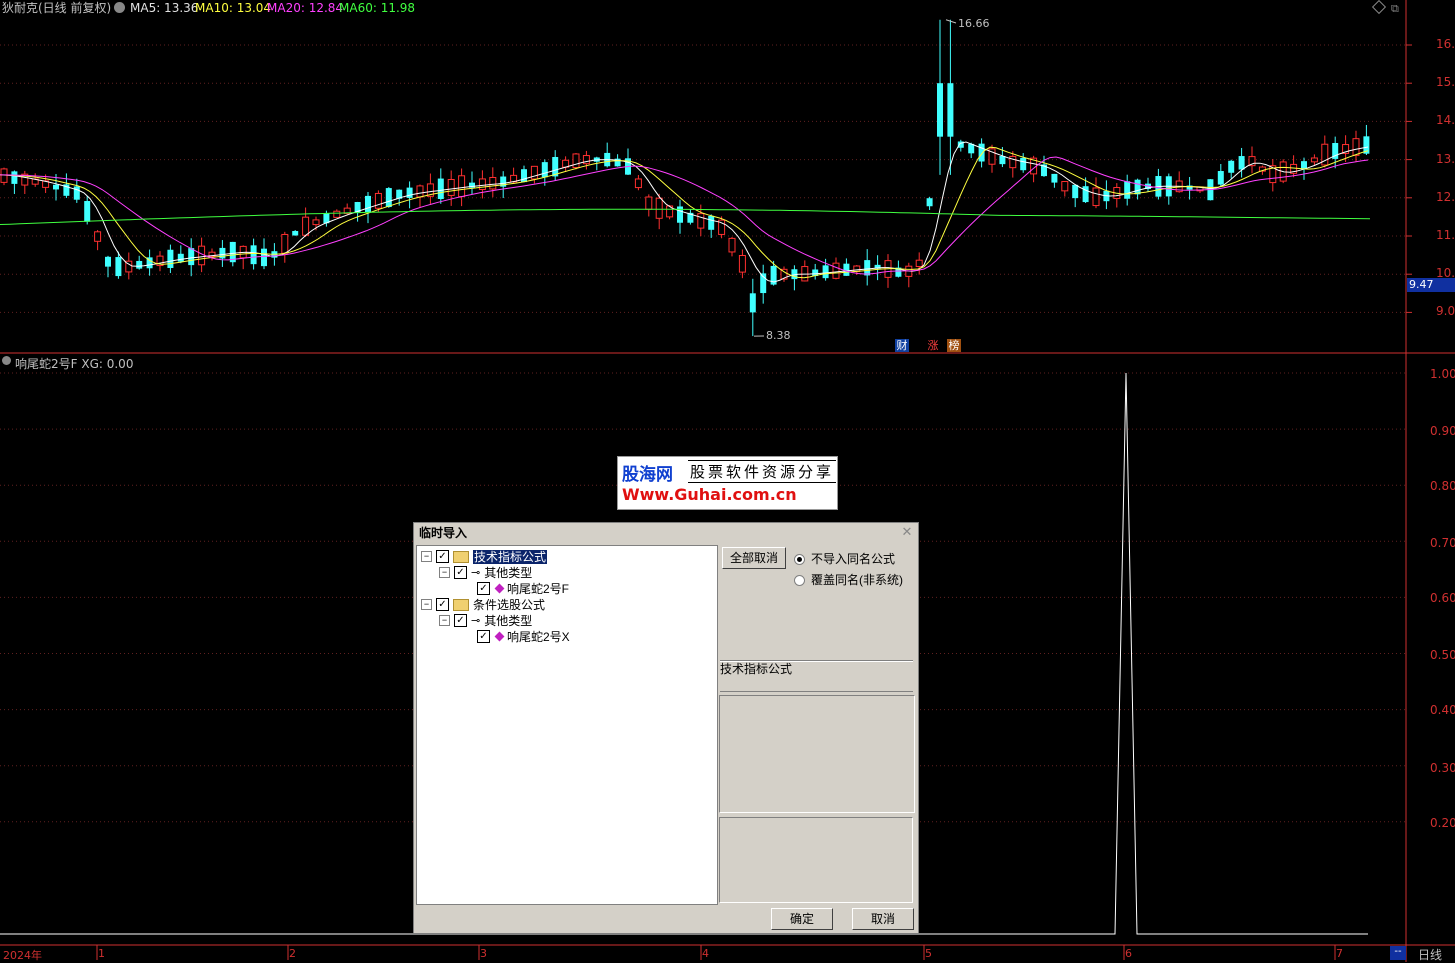 This screenshot has width=1455, height=963. Describe the element at coordinates (933, 345) in the screenshot. I see `event-marker-limit-up: 涨` at that location.